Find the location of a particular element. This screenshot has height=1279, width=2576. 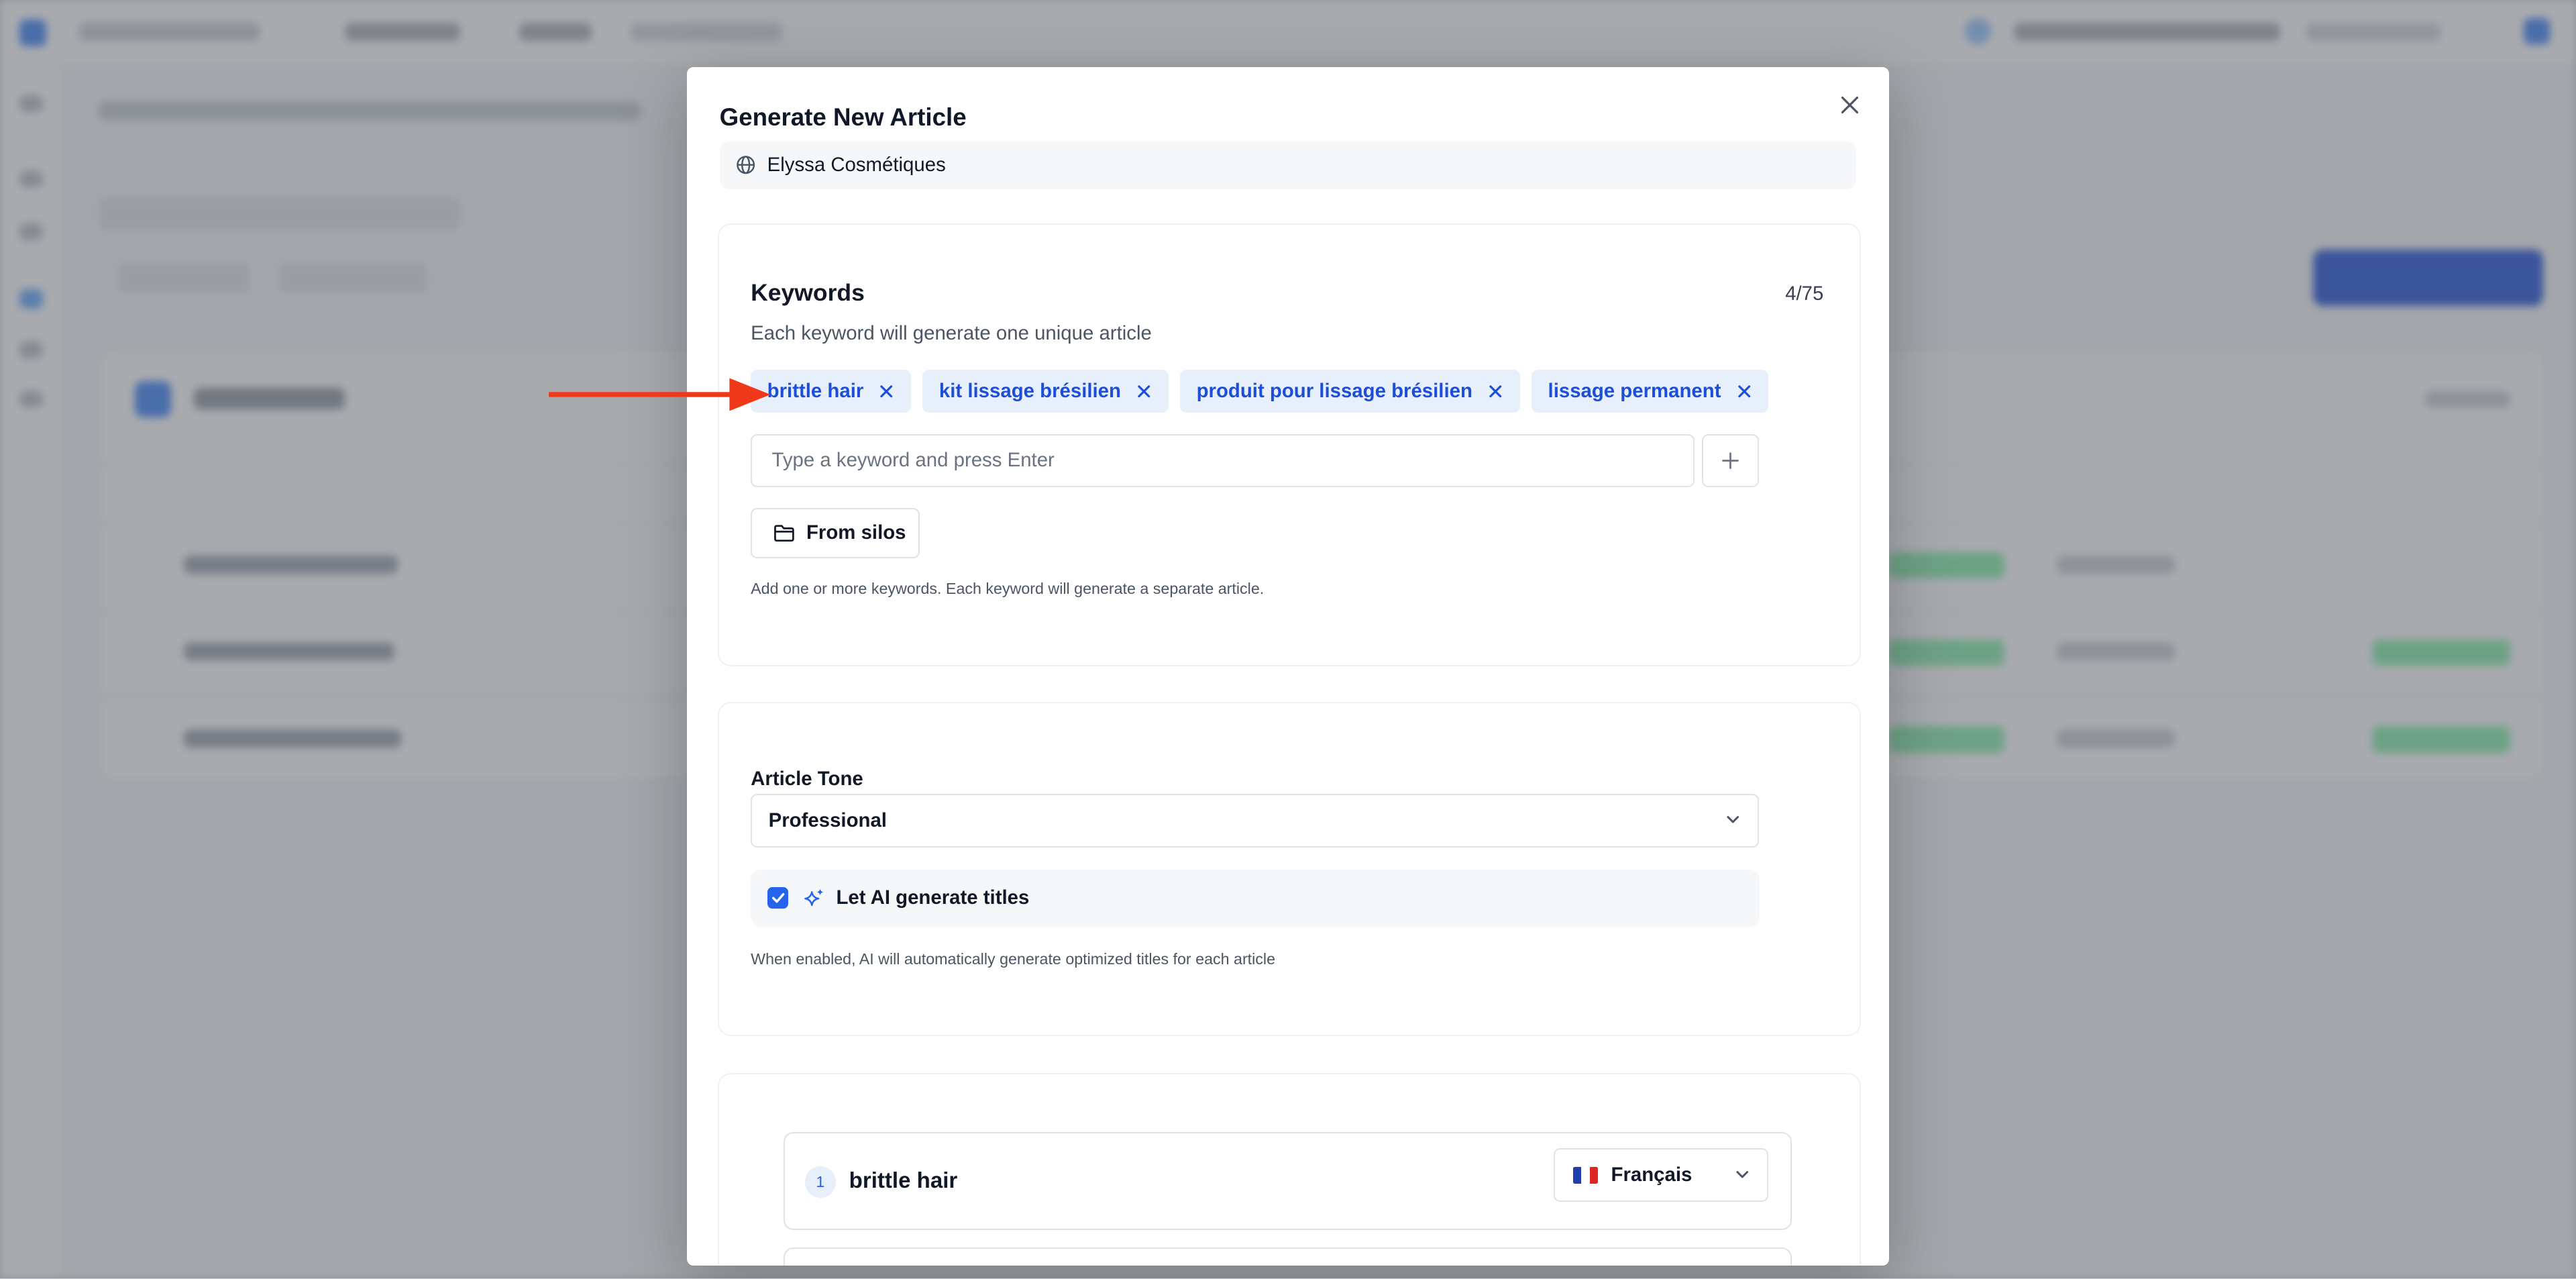

keyword-input-wrapper is located at coordinates (1223, 460).